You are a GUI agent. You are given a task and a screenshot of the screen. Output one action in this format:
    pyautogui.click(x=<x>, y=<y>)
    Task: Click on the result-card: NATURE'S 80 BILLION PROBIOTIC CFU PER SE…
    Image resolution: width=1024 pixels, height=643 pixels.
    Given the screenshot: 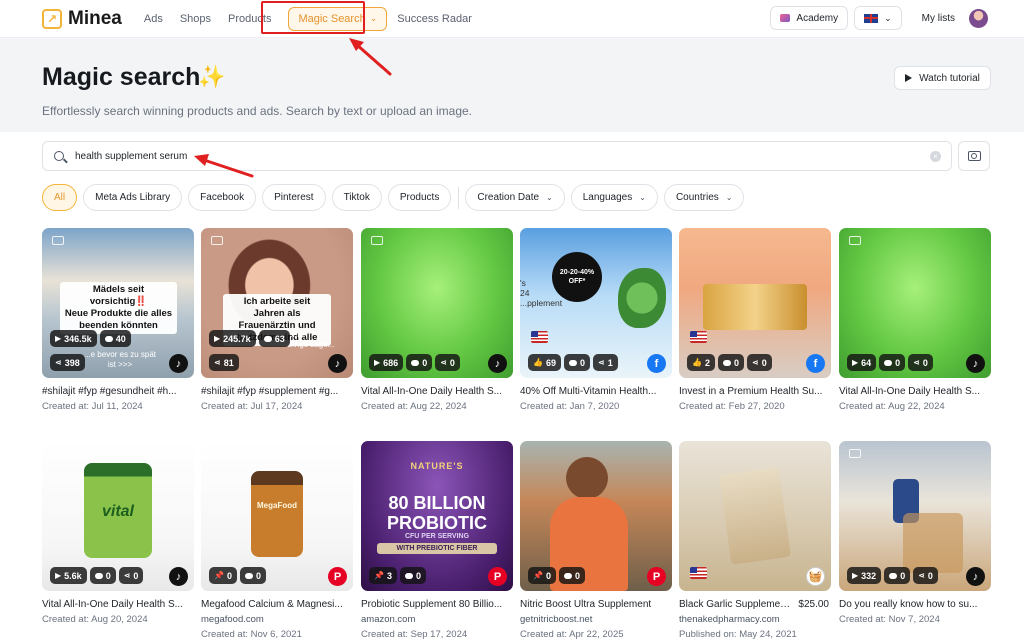 What is the action you would take?
    pyautogui.click(x=437, y=540)
    